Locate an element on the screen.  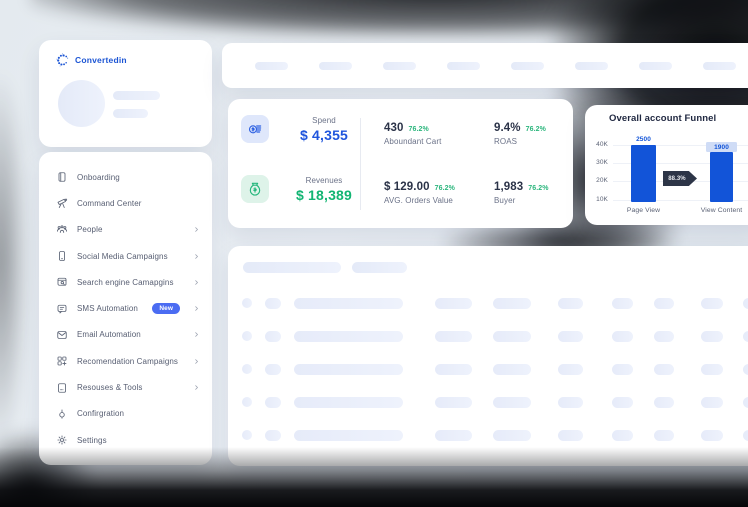
sidebar-item-label: People is located at coordinates (90, 230).